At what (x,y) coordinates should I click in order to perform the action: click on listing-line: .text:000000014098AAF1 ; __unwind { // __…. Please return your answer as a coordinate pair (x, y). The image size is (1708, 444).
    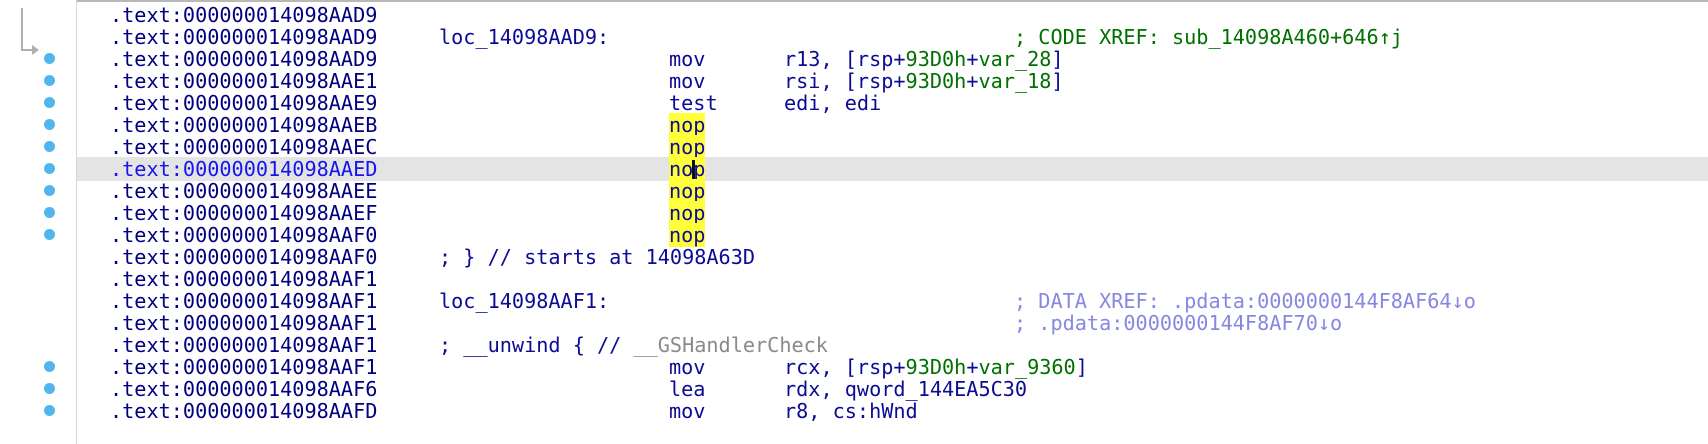
    Looking at the image, I should click on (892, 345).